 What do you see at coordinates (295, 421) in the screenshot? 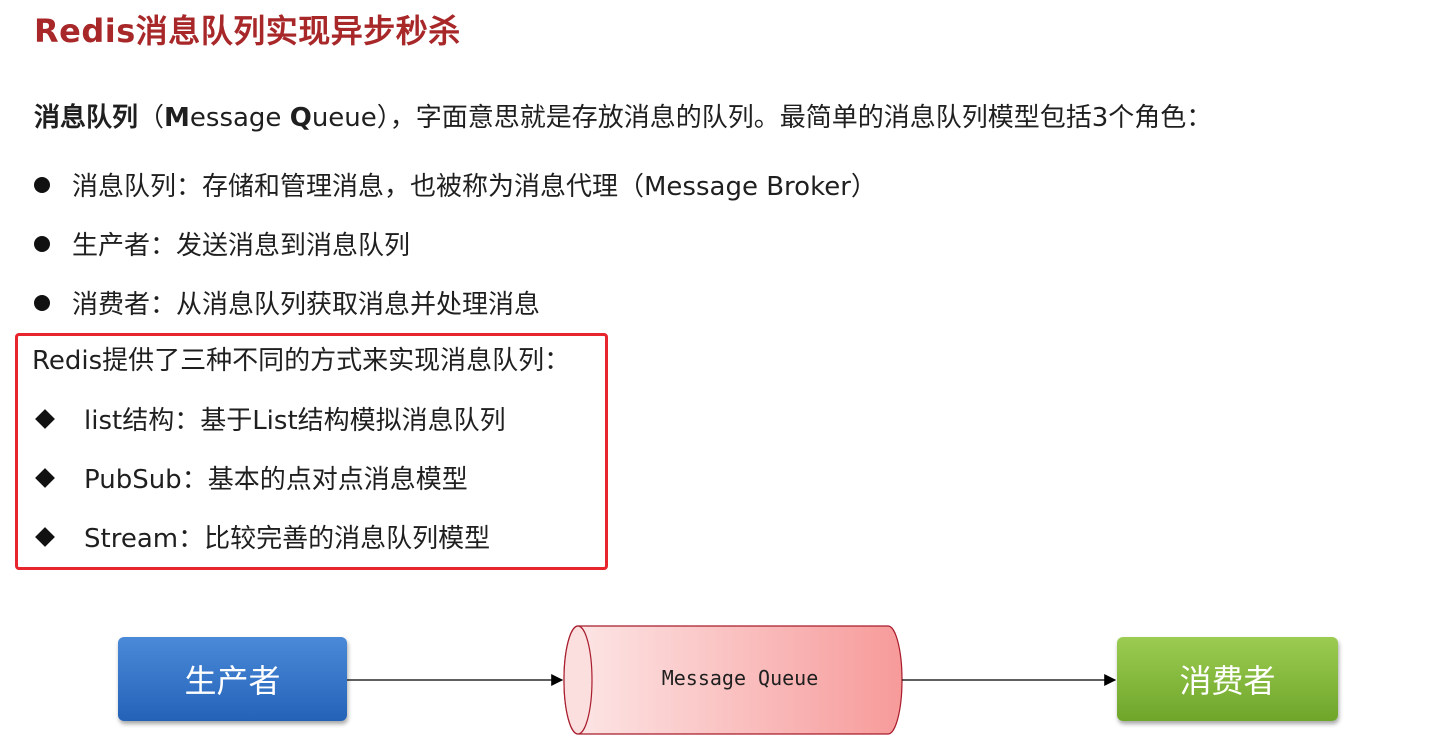
I see `method-text: list结构：基于List结构模拟消息队列` at bounding box center [295, 421].